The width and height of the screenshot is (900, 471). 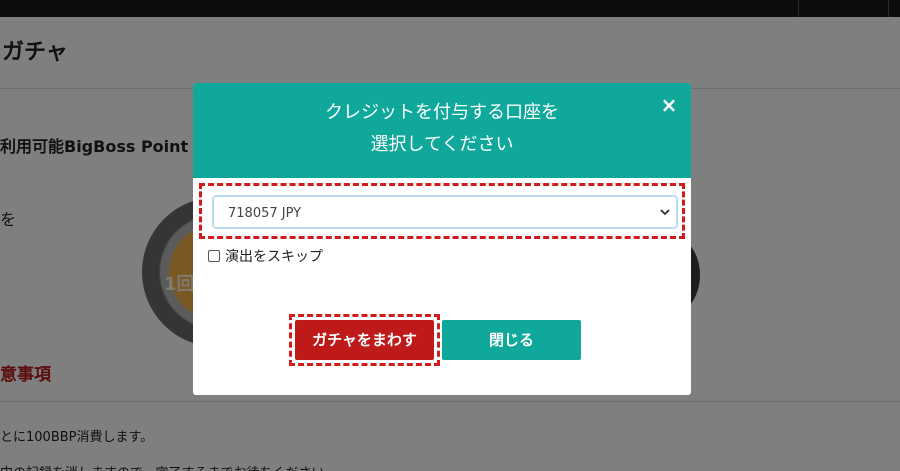 I want to click on account-select-value: 718057 JPY, so click(x=265, y=213).